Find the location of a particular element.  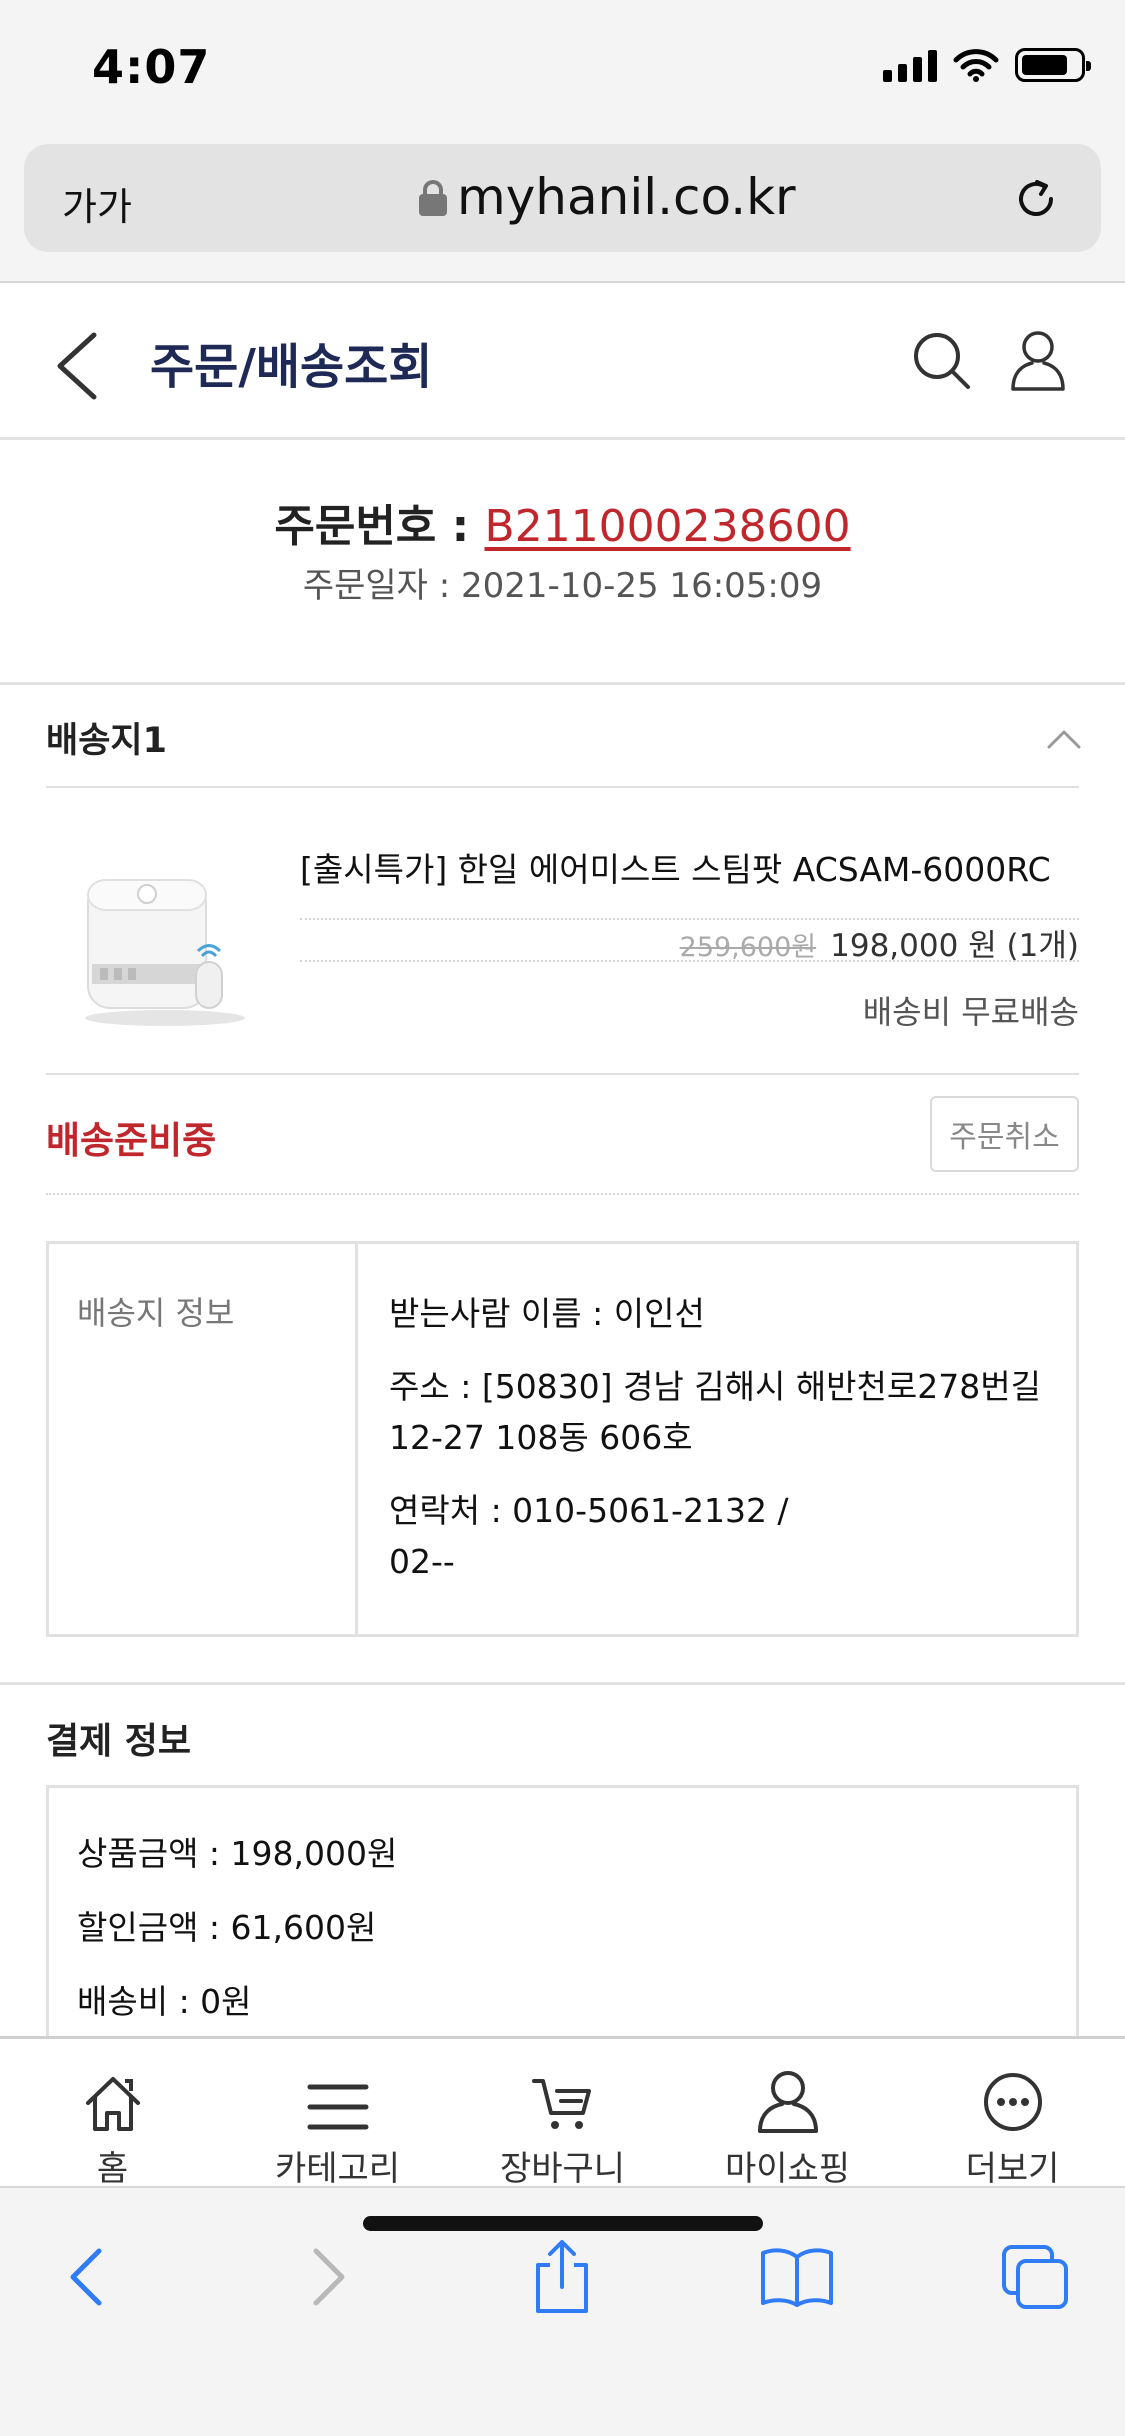

product-amount: 상품금액 : 198,000원 is located at coordinates (237, 1853).